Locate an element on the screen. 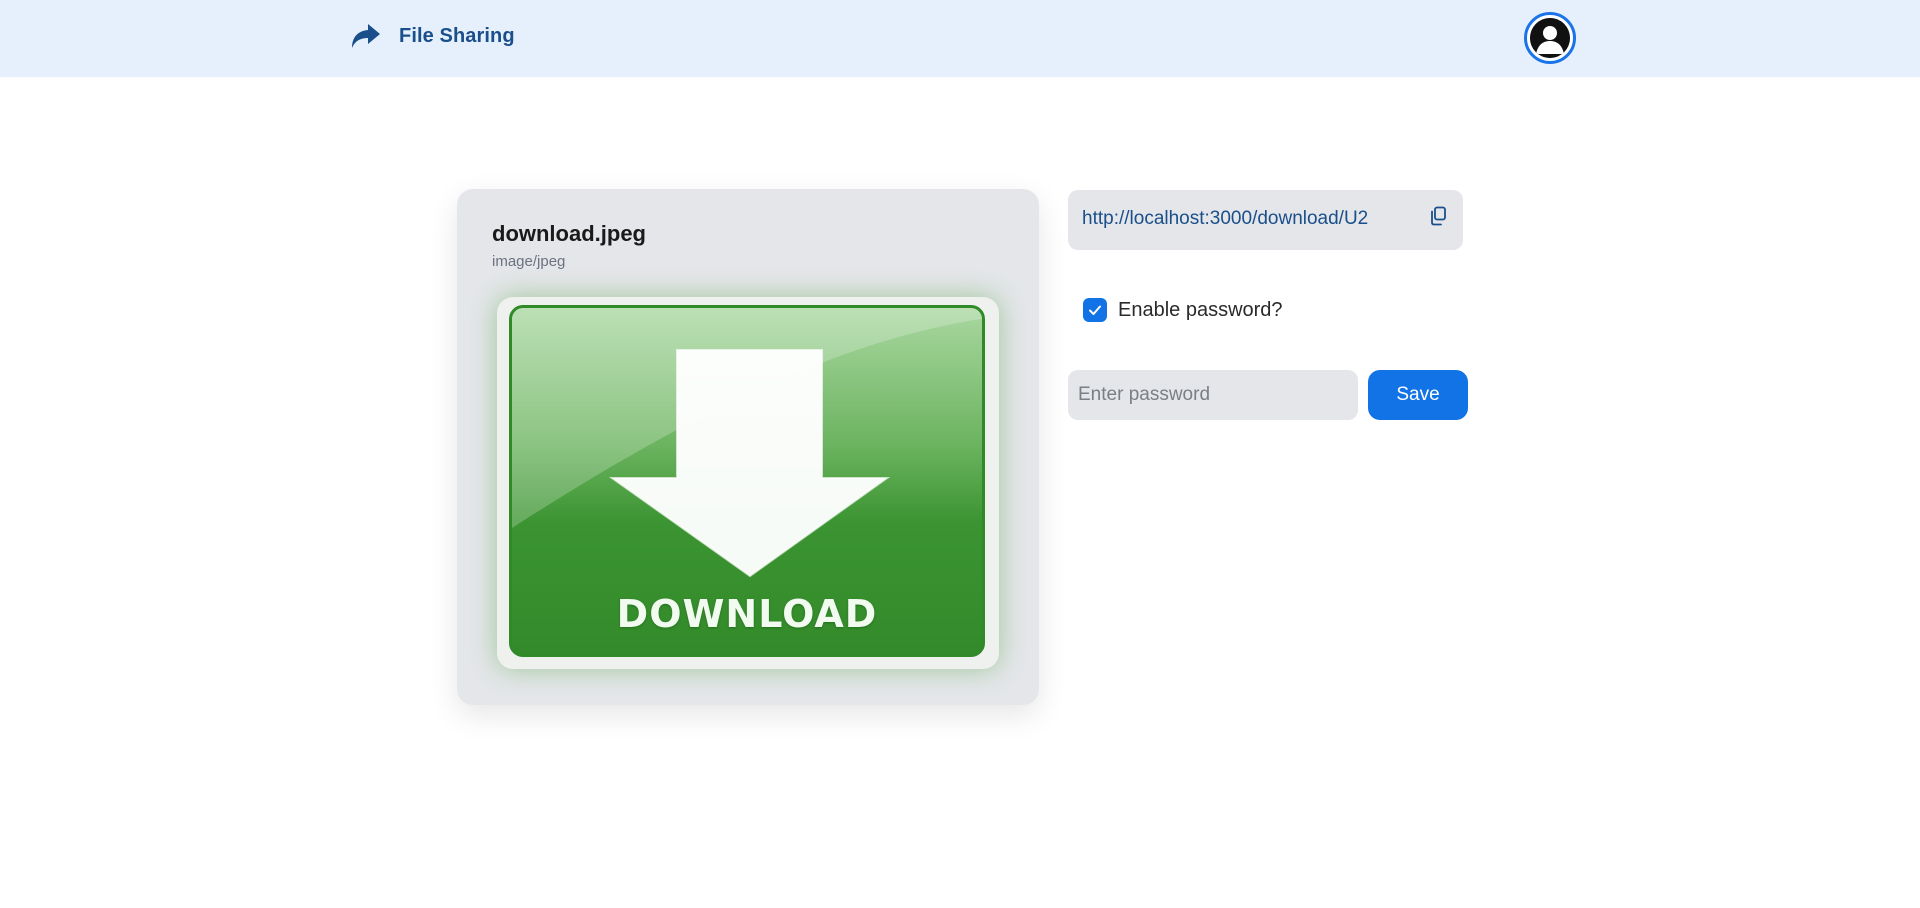 The image size is (1920, 908). file-mime-type: image/jpeg is located at coordinates (529, 261).